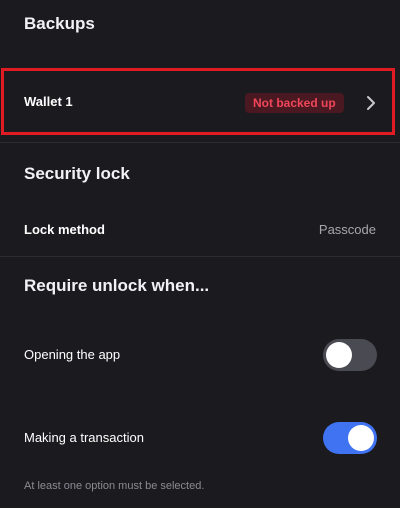  What do you see at coordinates (294, 103) in the screenshot?
I see `backup-status-badge: Not backed up` at bounding box center [294, 103].